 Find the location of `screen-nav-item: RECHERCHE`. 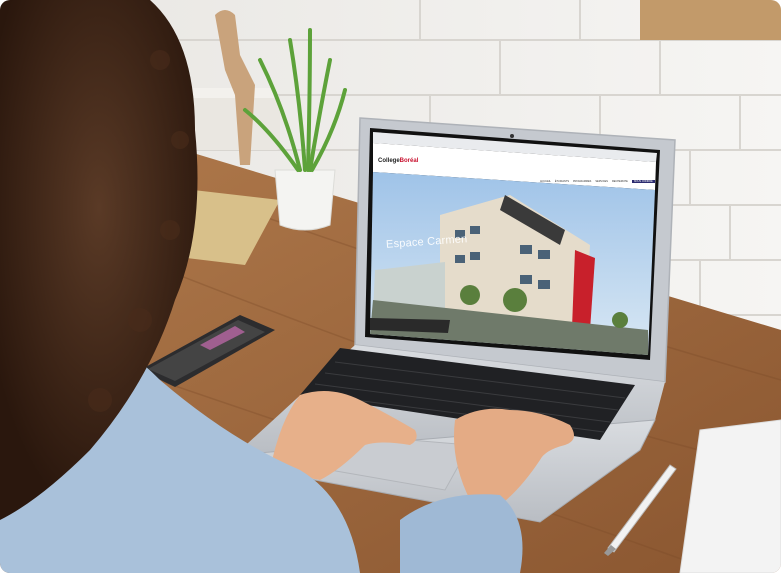

screen-nav-item: RECHERCHE is located at coordinates (619, 181).